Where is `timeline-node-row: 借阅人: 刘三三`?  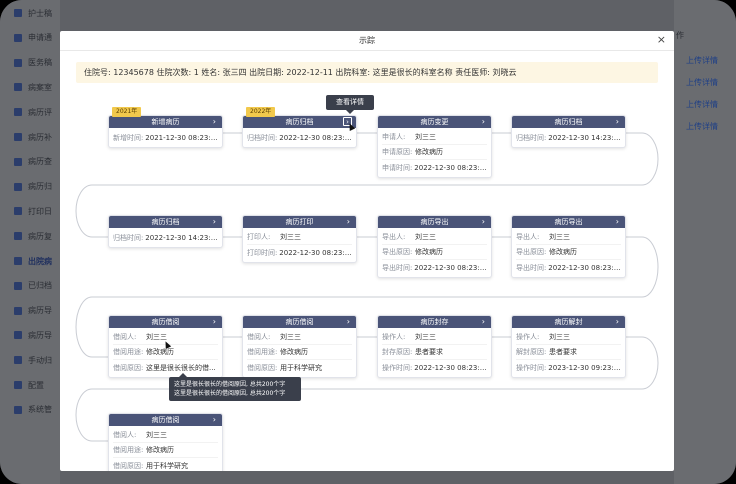 timeline-node-row: 借阅人: 刘三三 is located at coordinates (299, 337).